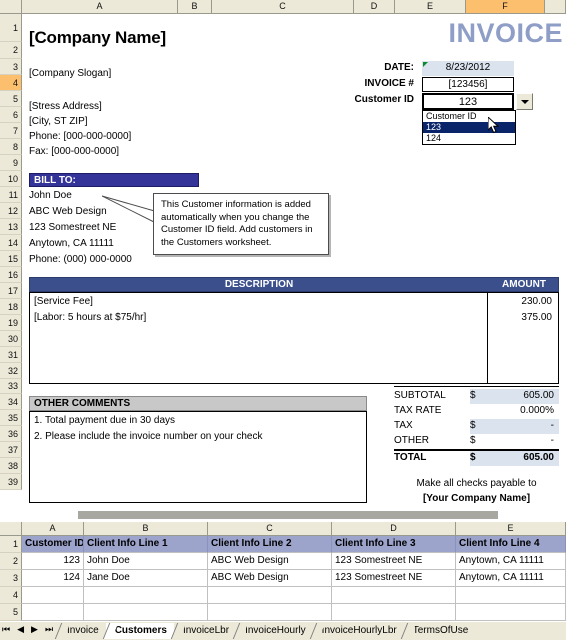  Describe the element at coordinates (11, 307) in the screenshot. I see `row-header-18: 18` at that location.